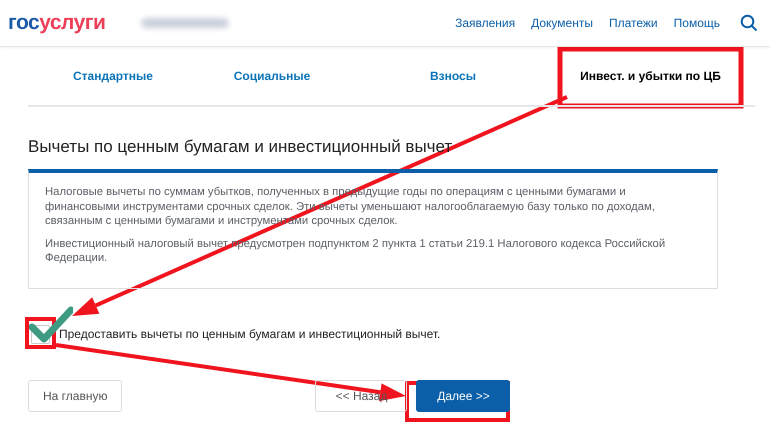 The width and height of the screenshot is (770, 424). What do you see at coordinates (40, 333) in the screenshot?
I see `annotation-box` at bounding box center [40, 333].